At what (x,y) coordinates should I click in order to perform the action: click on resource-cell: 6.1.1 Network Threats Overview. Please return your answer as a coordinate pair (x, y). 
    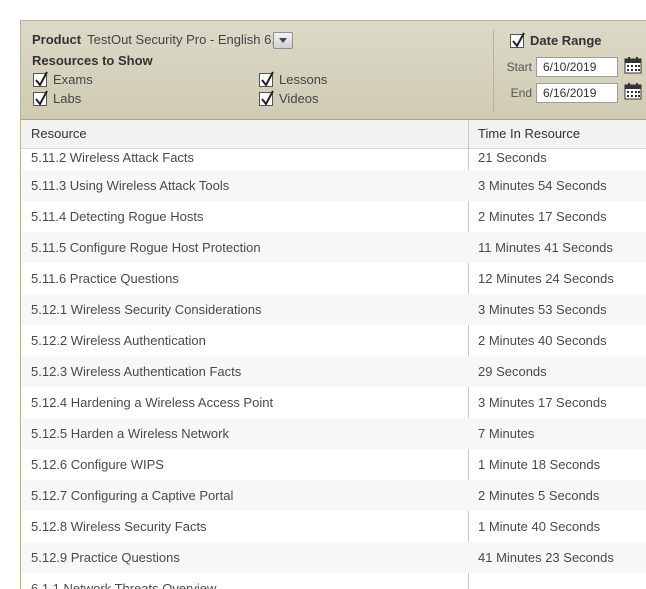
    Looking at the image, I should click on (124, 585).